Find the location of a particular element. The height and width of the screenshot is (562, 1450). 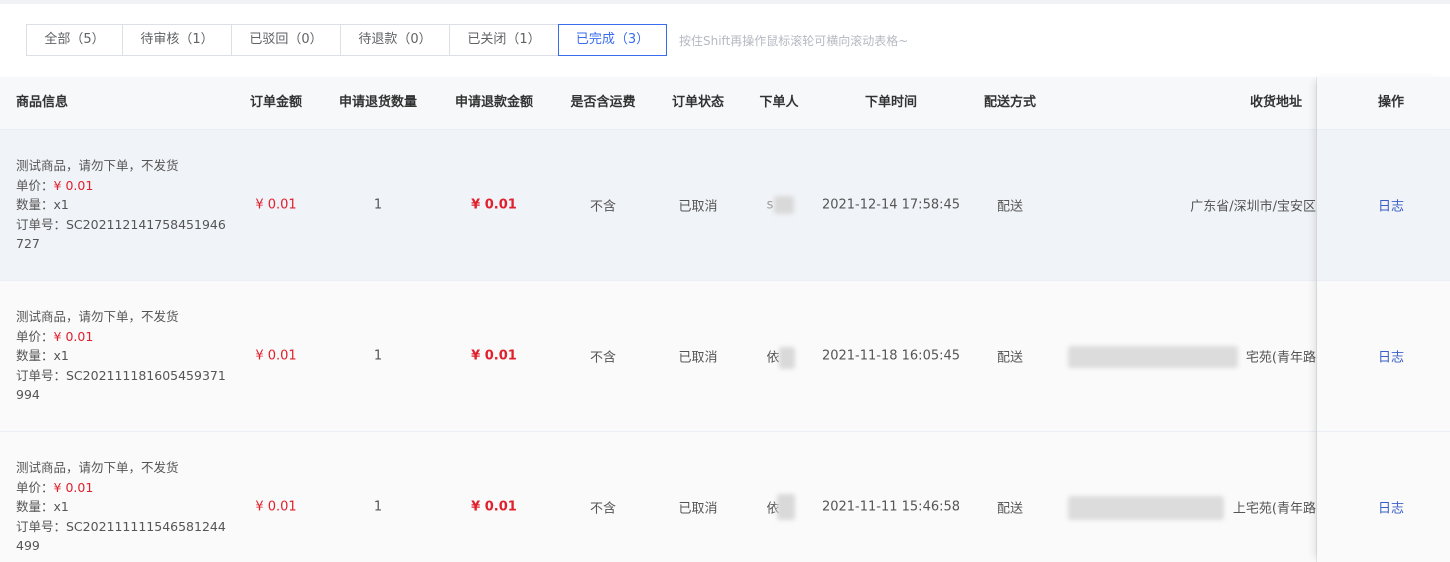

order-time: 2021-11-11 15:46:58 is located at coordinates (891, 507).